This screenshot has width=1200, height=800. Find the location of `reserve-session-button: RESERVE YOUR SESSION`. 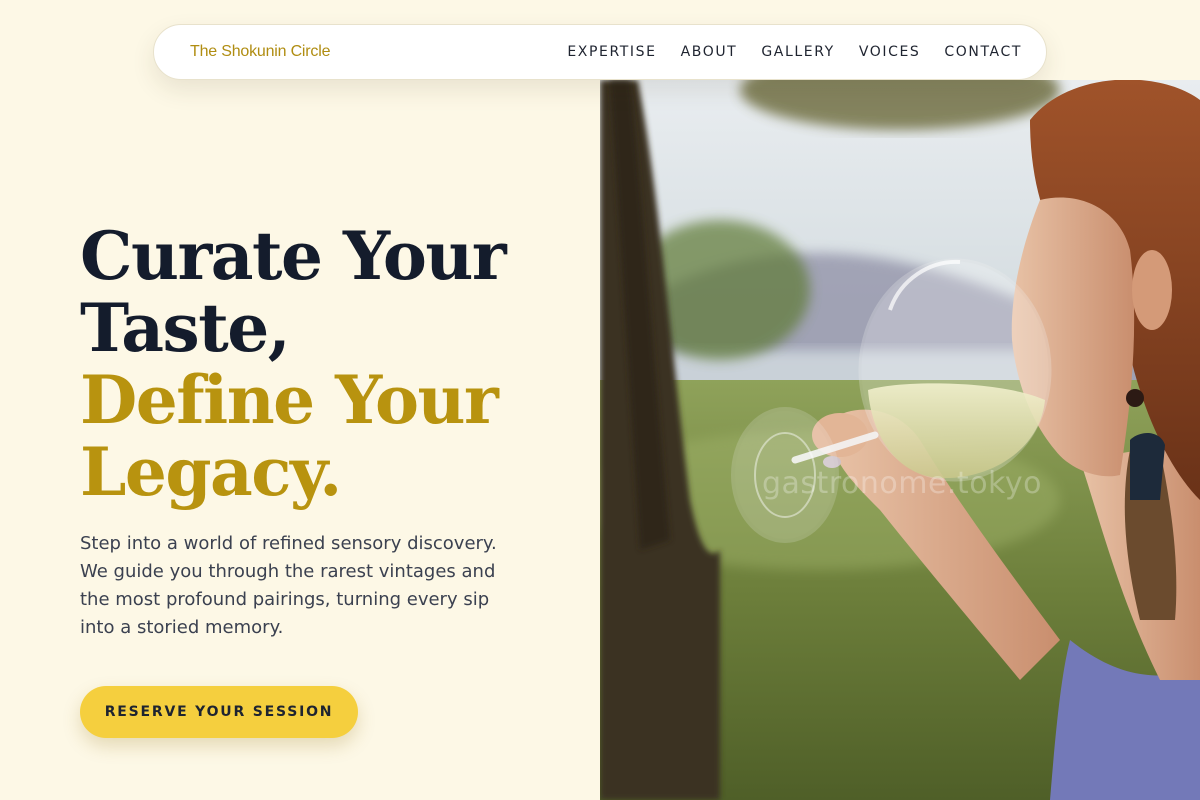

reserve-session-button: RESERVE YOUR SESSION is located at coordinates (219, 712).